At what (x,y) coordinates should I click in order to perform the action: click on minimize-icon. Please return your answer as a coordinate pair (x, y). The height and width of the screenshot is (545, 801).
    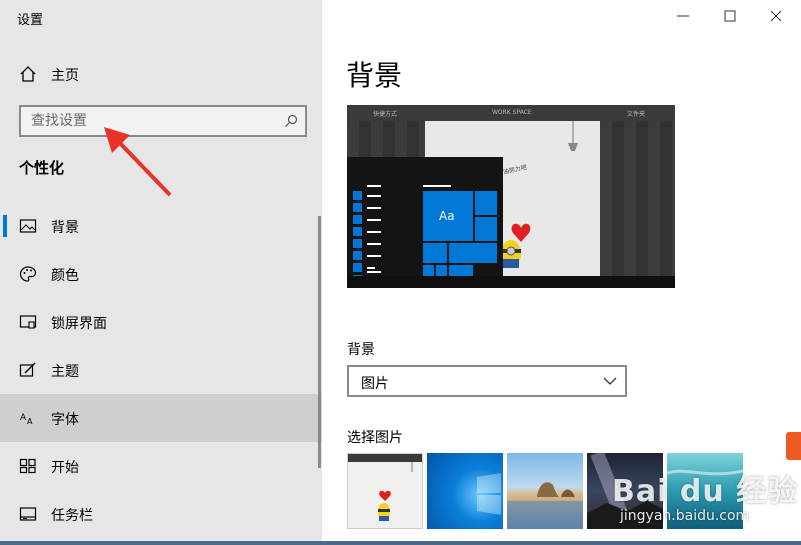
    Looking at the image, I should click on (683, 16).